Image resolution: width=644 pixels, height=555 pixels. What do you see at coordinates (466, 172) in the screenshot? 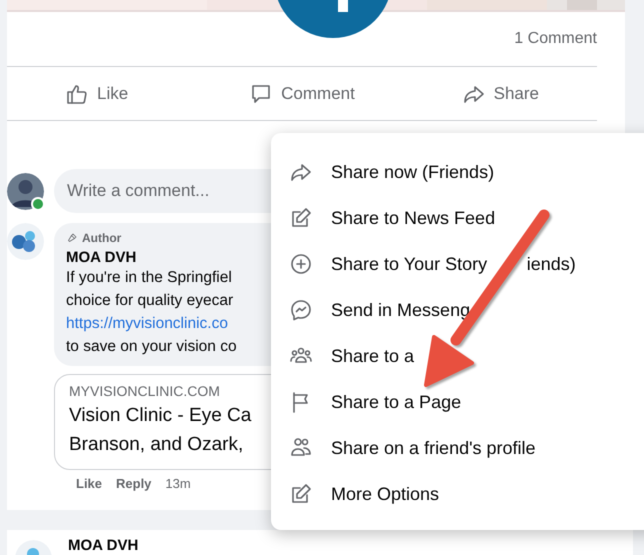
I see `share-menu-item: Share now (Friends)` at bounding box center [466, 172].